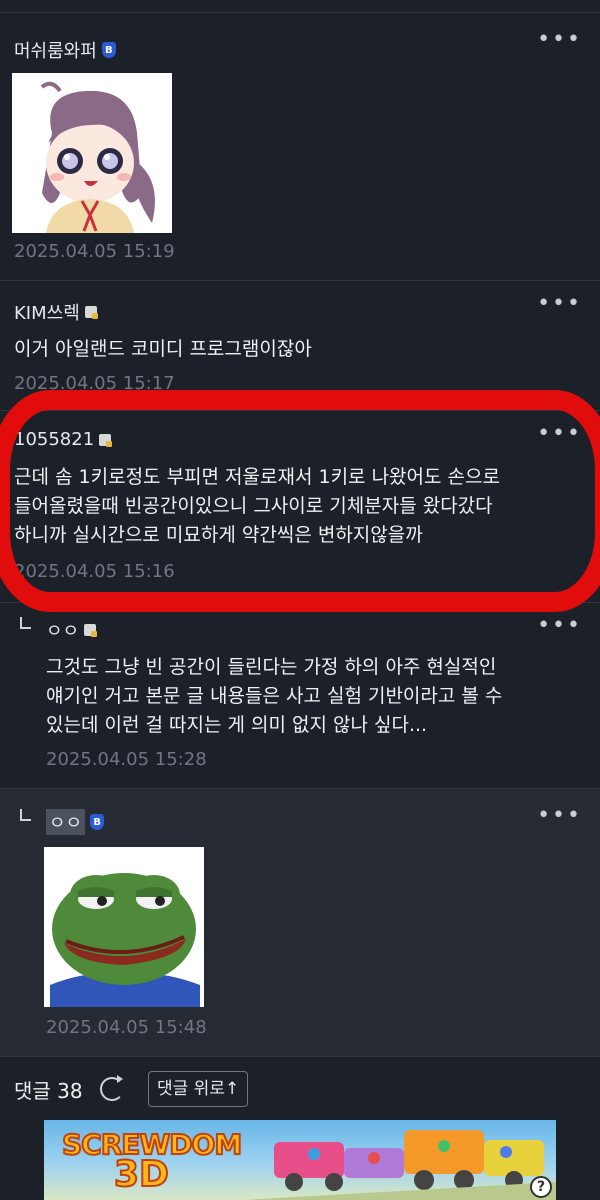  What do you see at coordinates (55, 50) in the screenshot?
I see `author-name: 머쉬룸와퍼` at bounding box center [55, 50].